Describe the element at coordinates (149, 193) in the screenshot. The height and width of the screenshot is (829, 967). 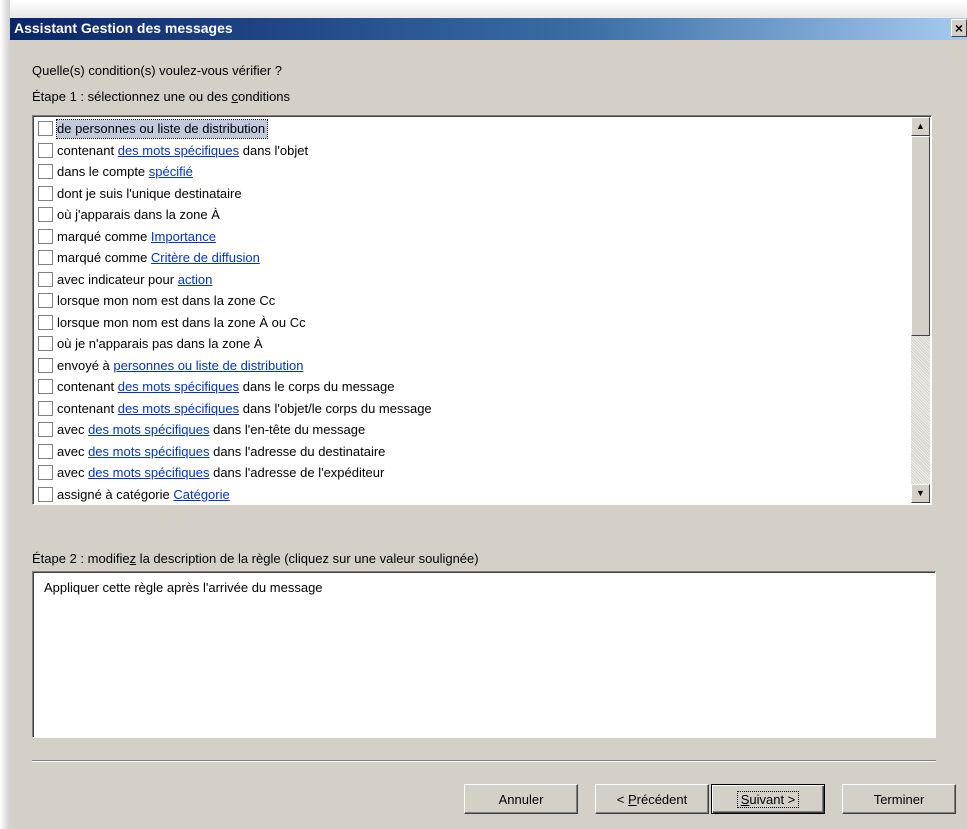
I see `condition-text-part: dont je suis l'unique destinataire` at that location.